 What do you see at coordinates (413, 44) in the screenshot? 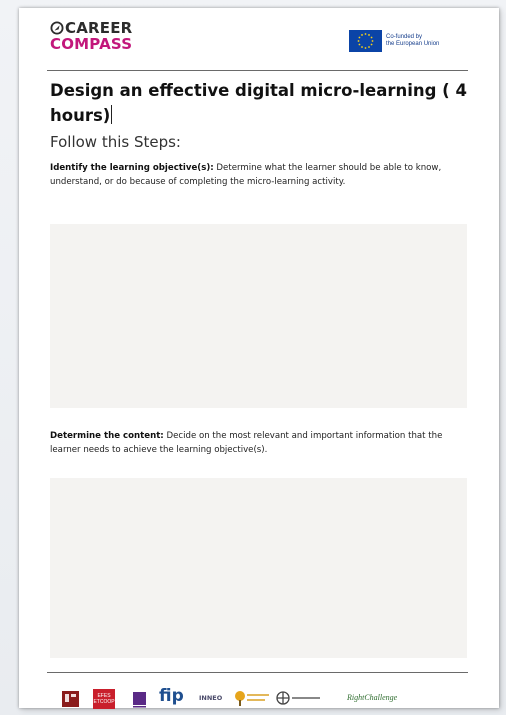
I see `eu-text-line2: the European Union` at bounding box center [413, 44].